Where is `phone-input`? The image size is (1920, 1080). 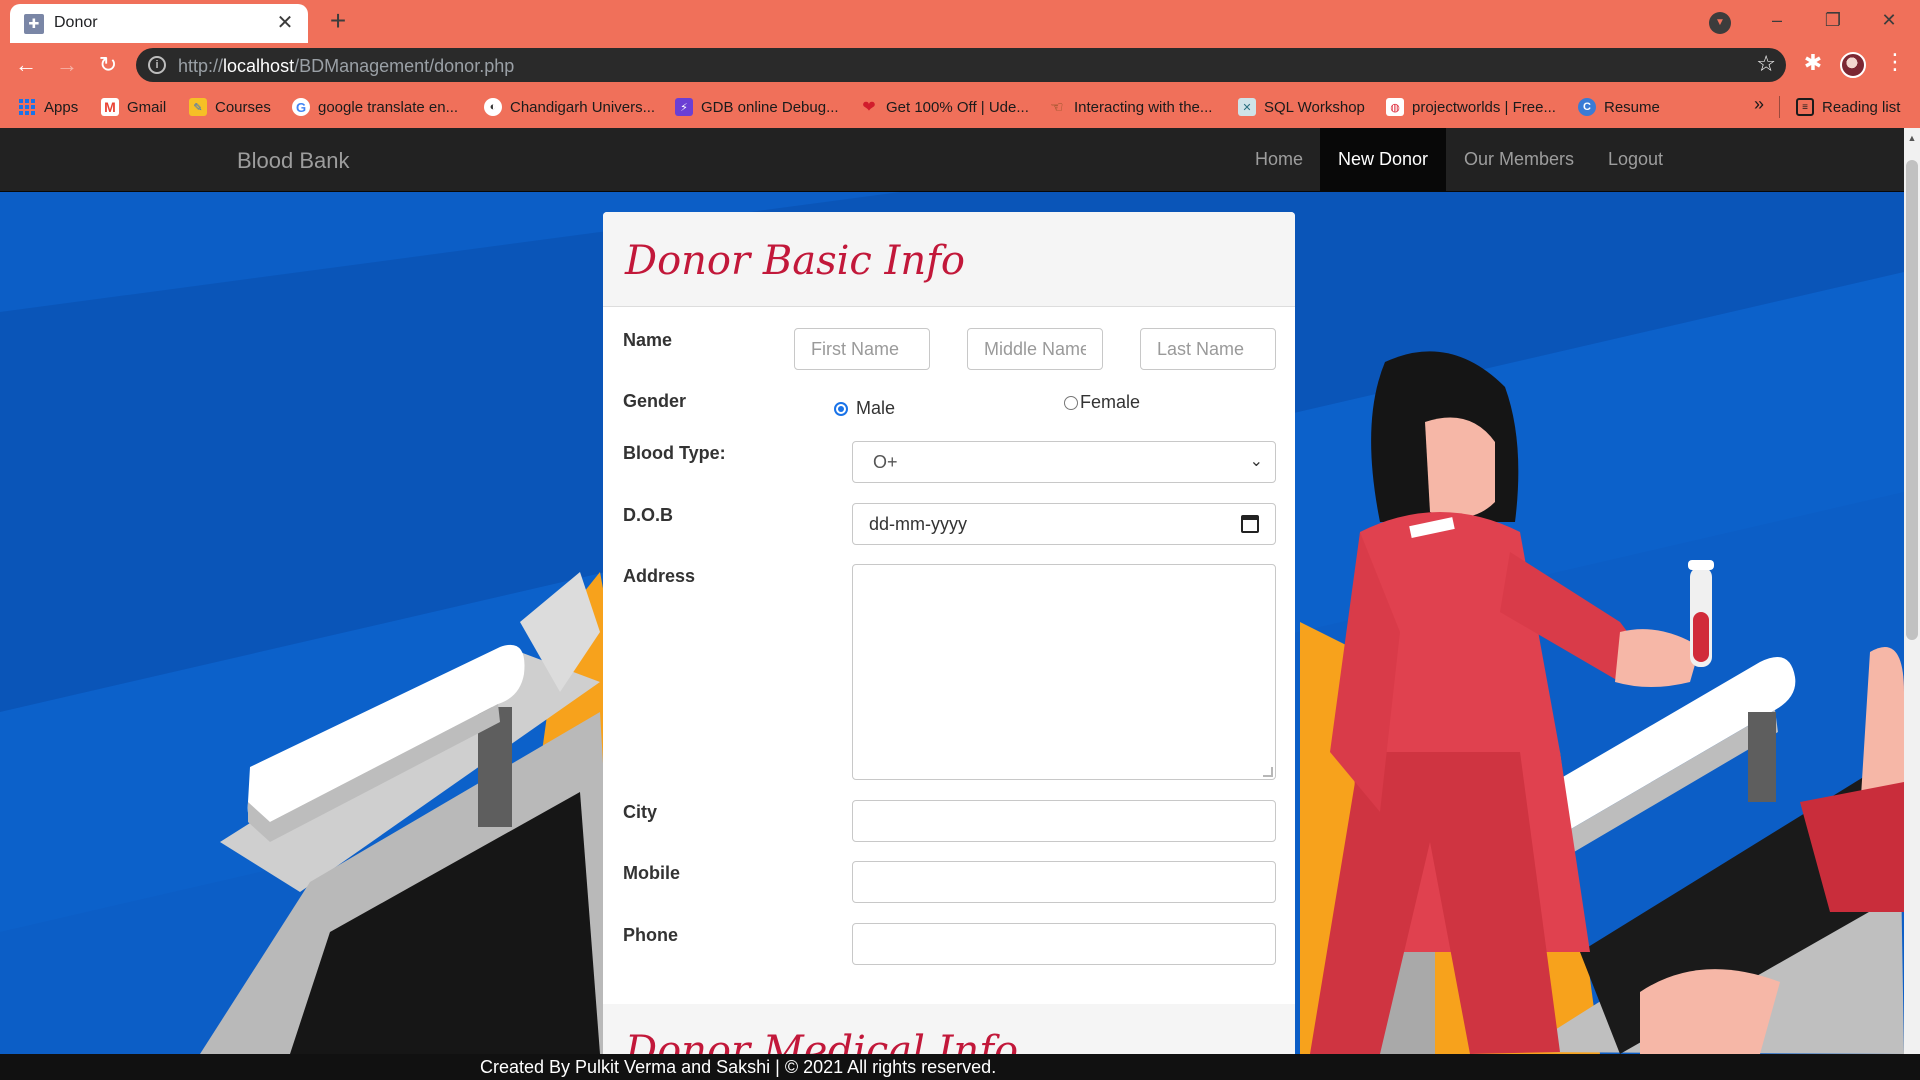 phone-input is located at coordinates (1064, 944).